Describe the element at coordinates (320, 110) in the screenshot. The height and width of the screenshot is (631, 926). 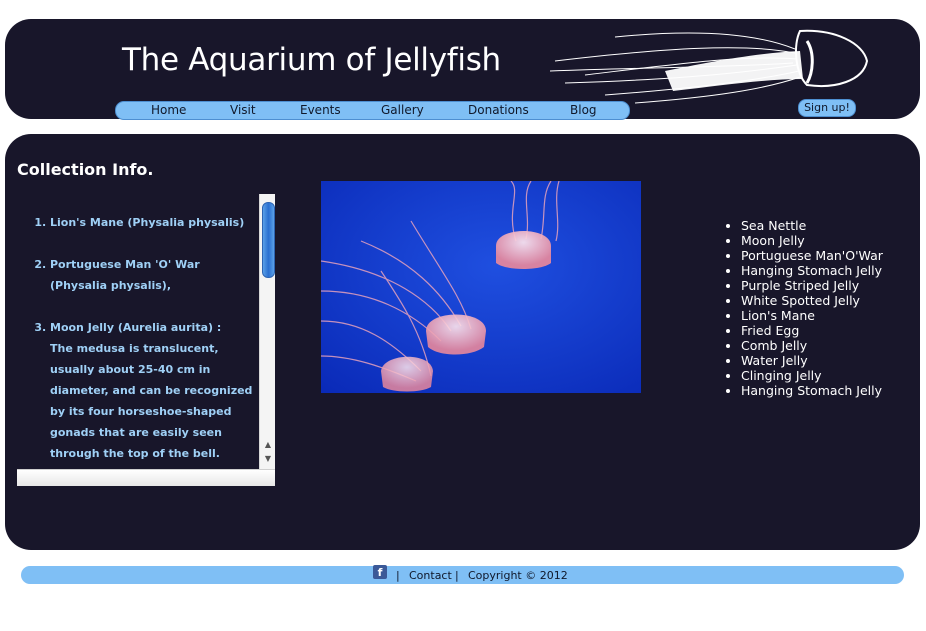
I see `nav-events: Events` at that location.